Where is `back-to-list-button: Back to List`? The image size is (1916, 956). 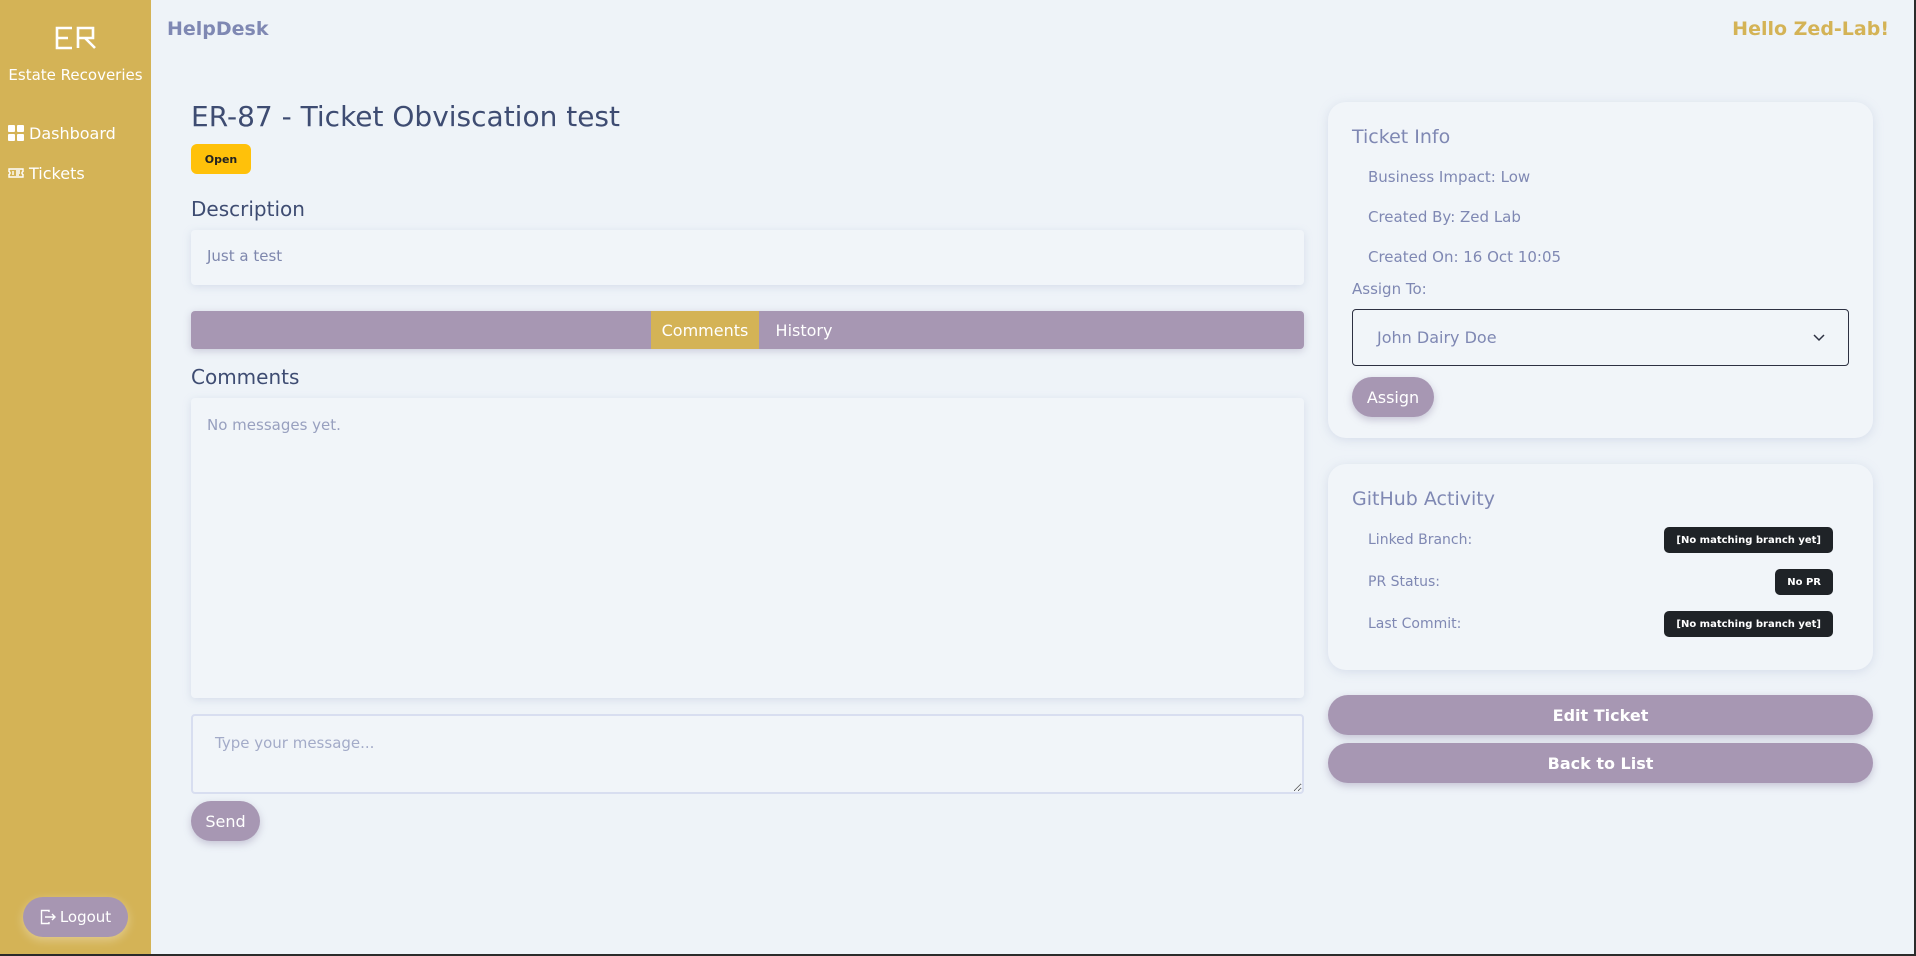
back-to-list-button: Back to List is located at coordinates (1600, 763).